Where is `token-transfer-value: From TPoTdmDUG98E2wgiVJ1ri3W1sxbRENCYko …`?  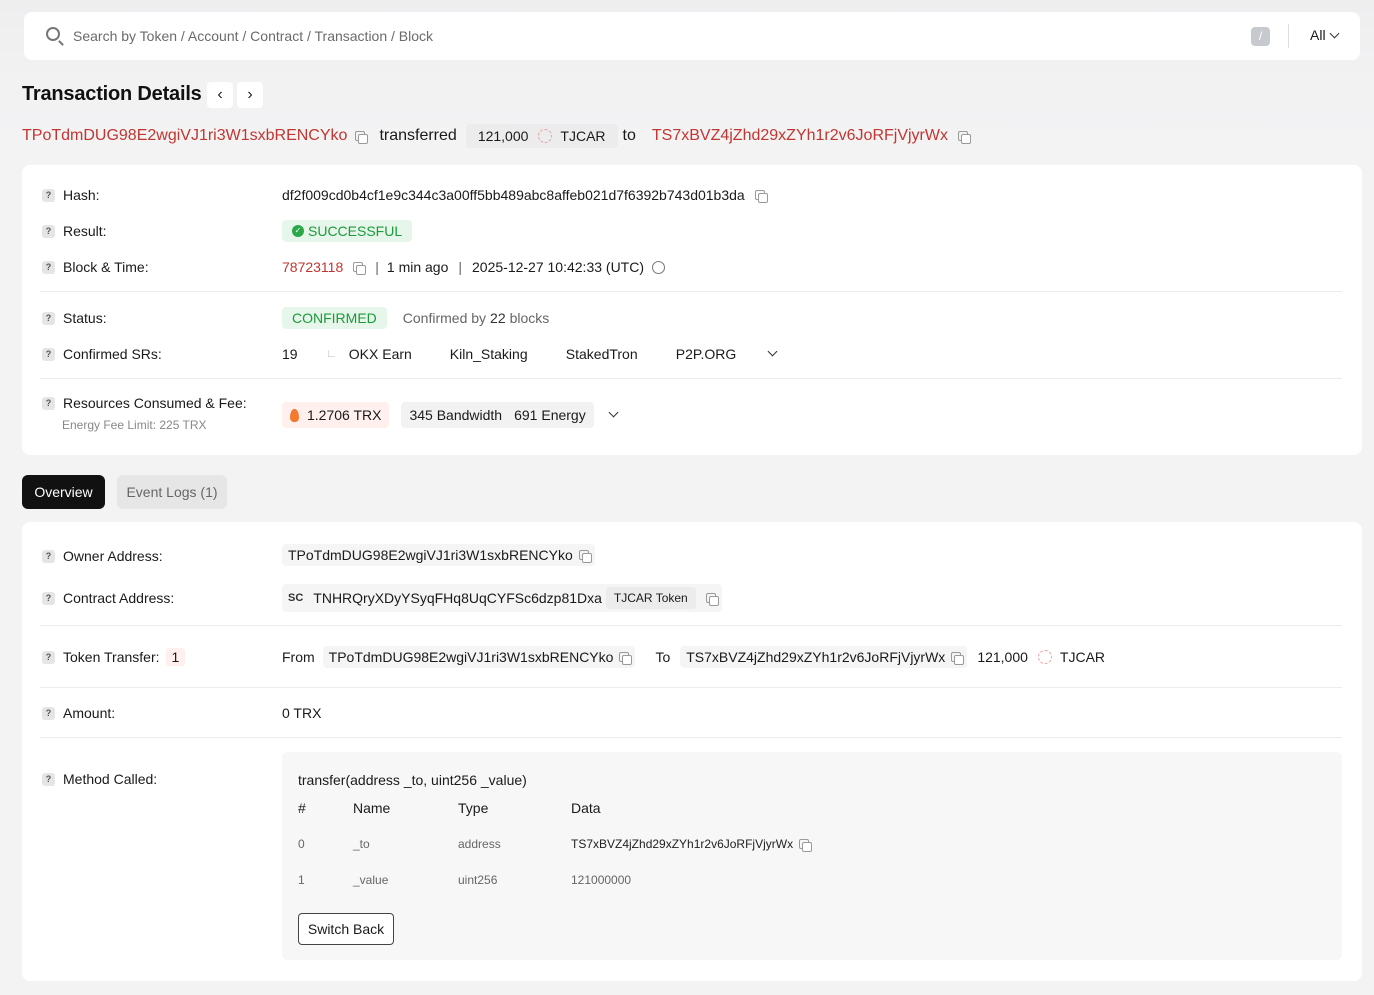
token-transfer-value: From TPoTdmDUG98E2wgiVJ1ri3W1sxbRENCYko … is located at coordinates (693, 657).